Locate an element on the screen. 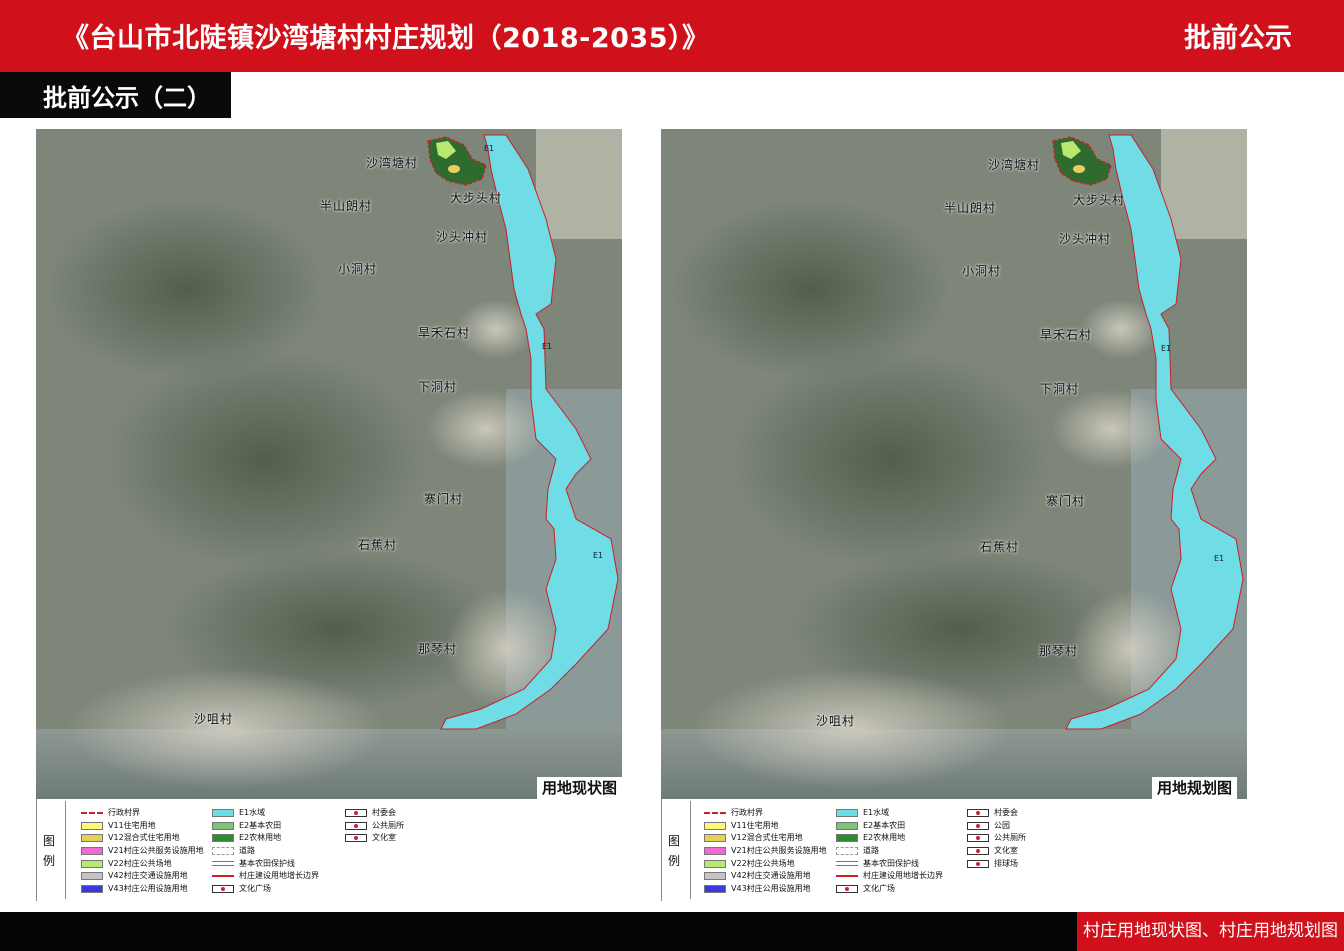 The width and height of the screenshot is (1344, 951). header-bar: 《台山市北陡镇沙湾塘村村庄规划（2018-2035）》 批前公示 is located at coordinates (672, 36).